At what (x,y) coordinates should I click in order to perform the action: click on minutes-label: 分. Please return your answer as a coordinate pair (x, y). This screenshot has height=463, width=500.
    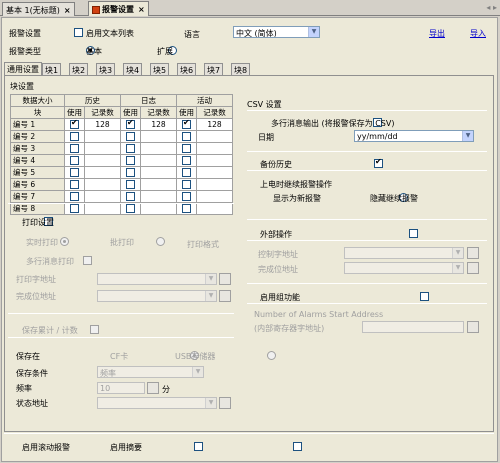
    Looking at the image, I should click on (166, 389).